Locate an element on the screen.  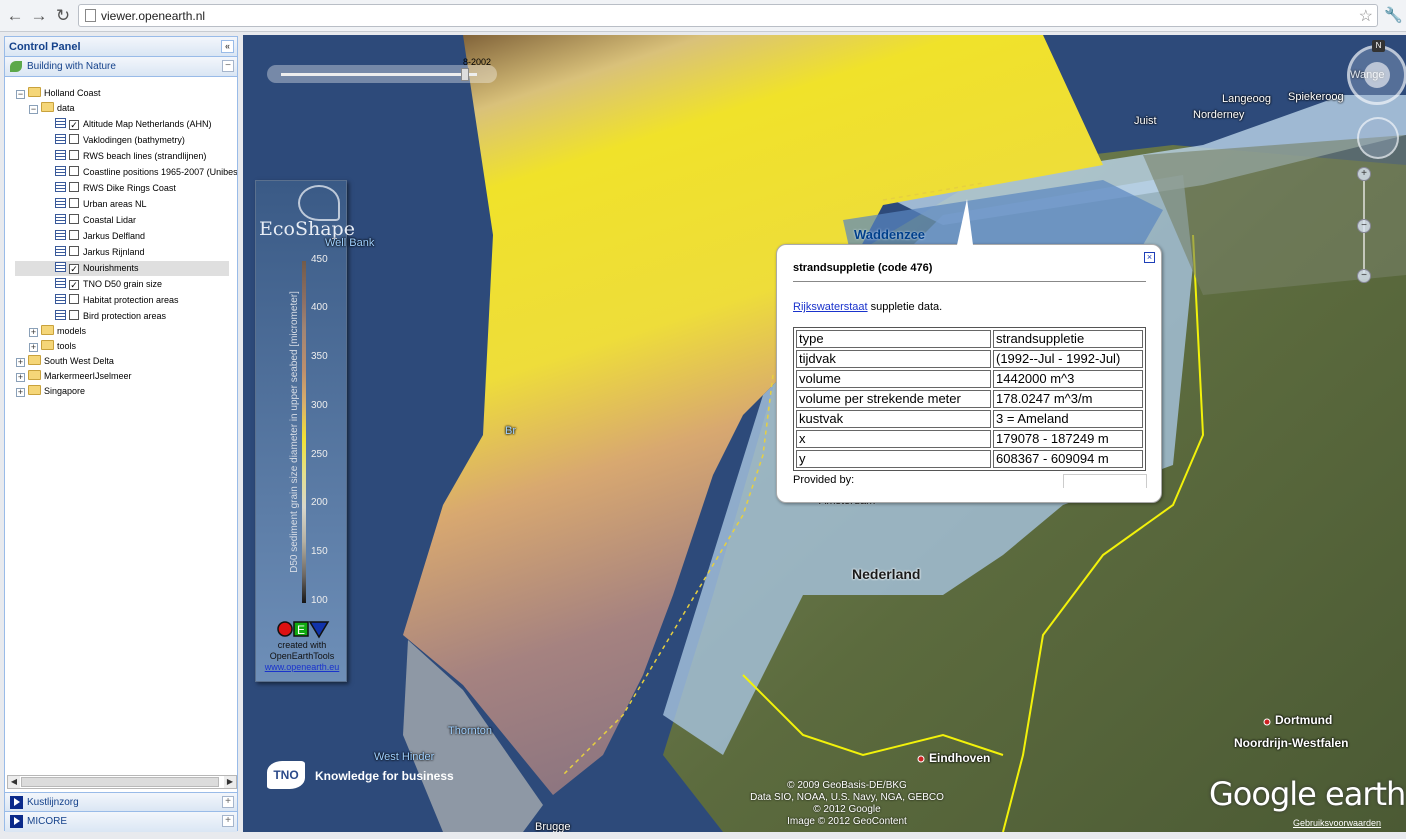
layer-label: Vaklodingen (bathymetry) is located at coordinates (134, 140).